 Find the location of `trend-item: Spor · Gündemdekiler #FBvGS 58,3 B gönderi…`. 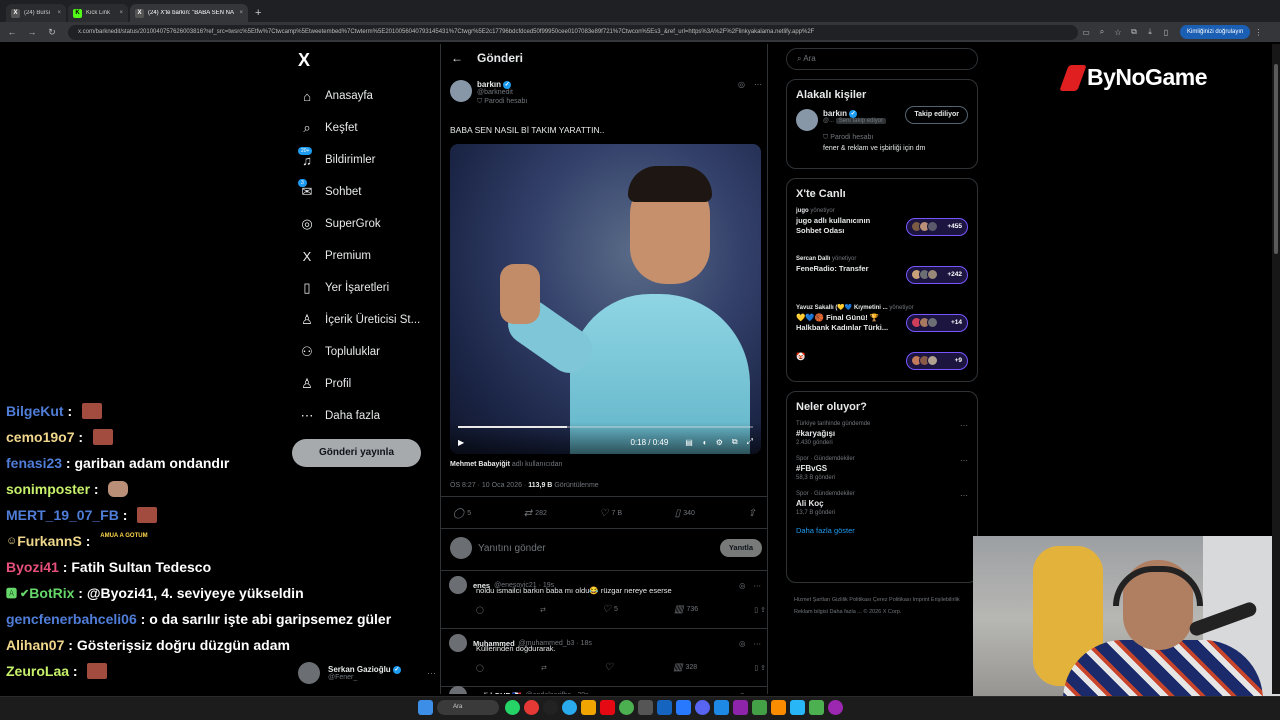

trend-item: Spor · Gündemdekiler #FBvGS 58,3 B gönderi… is located at coordinates (882, 468).